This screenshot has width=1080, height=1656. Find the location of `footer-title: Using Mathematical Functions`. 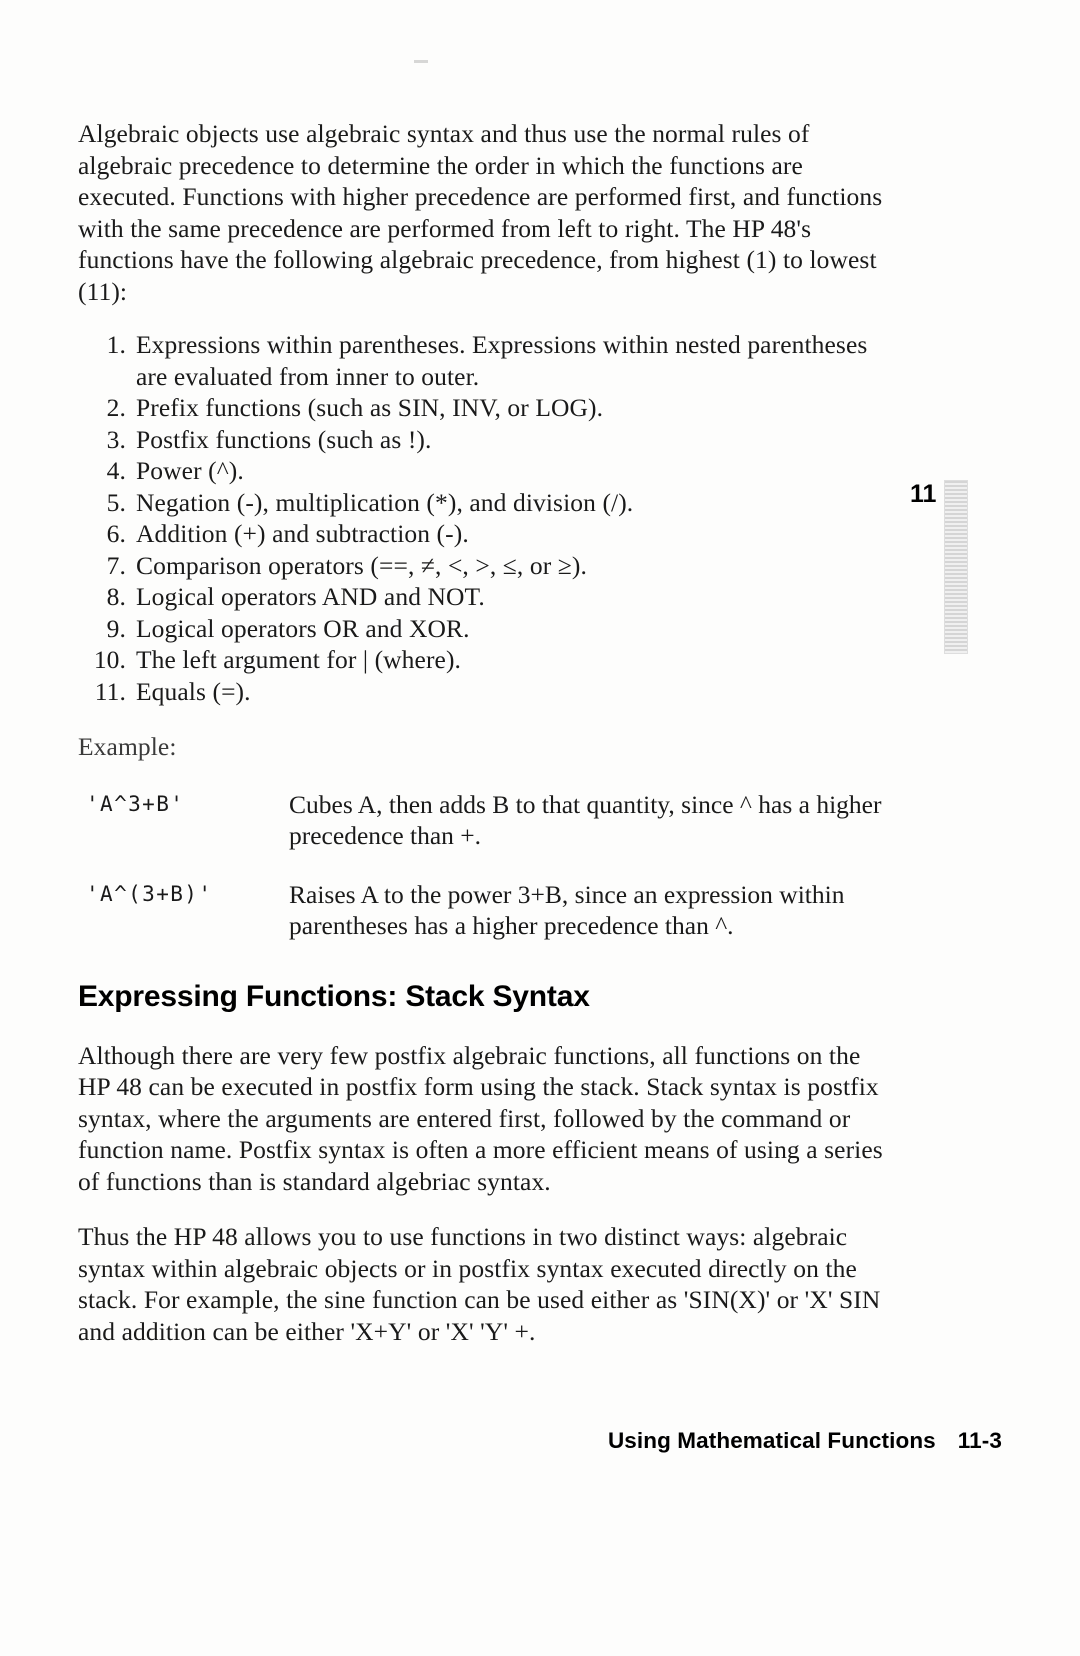

footer-title: Using Mathematical Functions is located at coordinates (771, 1440).